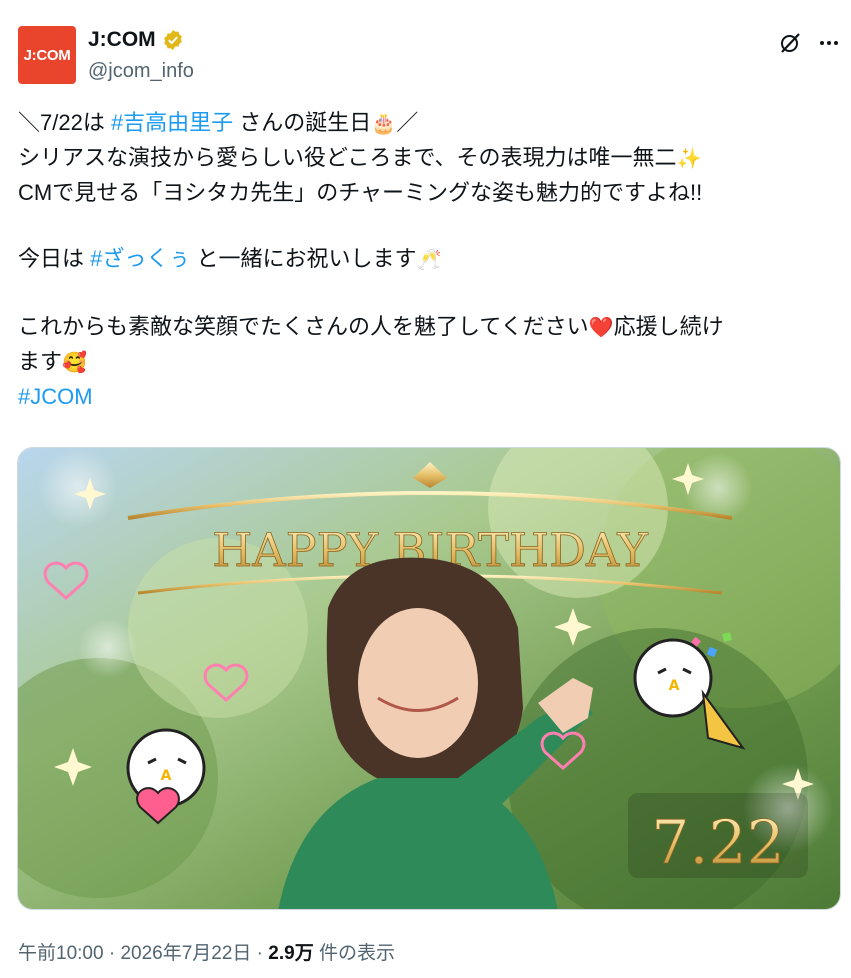 The width and height of the screenshot is (851, 978). I want to click on text-segment: シリアスな演技から愛らしい役どころまで、その表現力は唯一無二, so click(347, 157).